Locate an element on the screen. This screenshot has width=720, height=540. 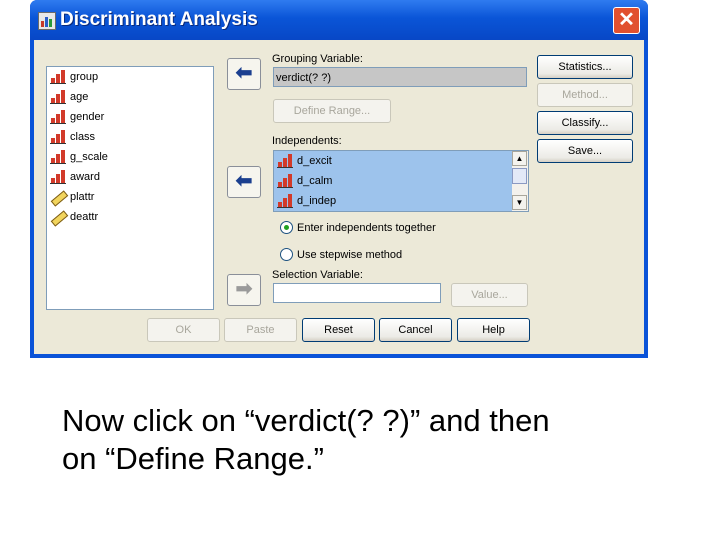
close-icon: ✕ is located at coordinates (626, 20).